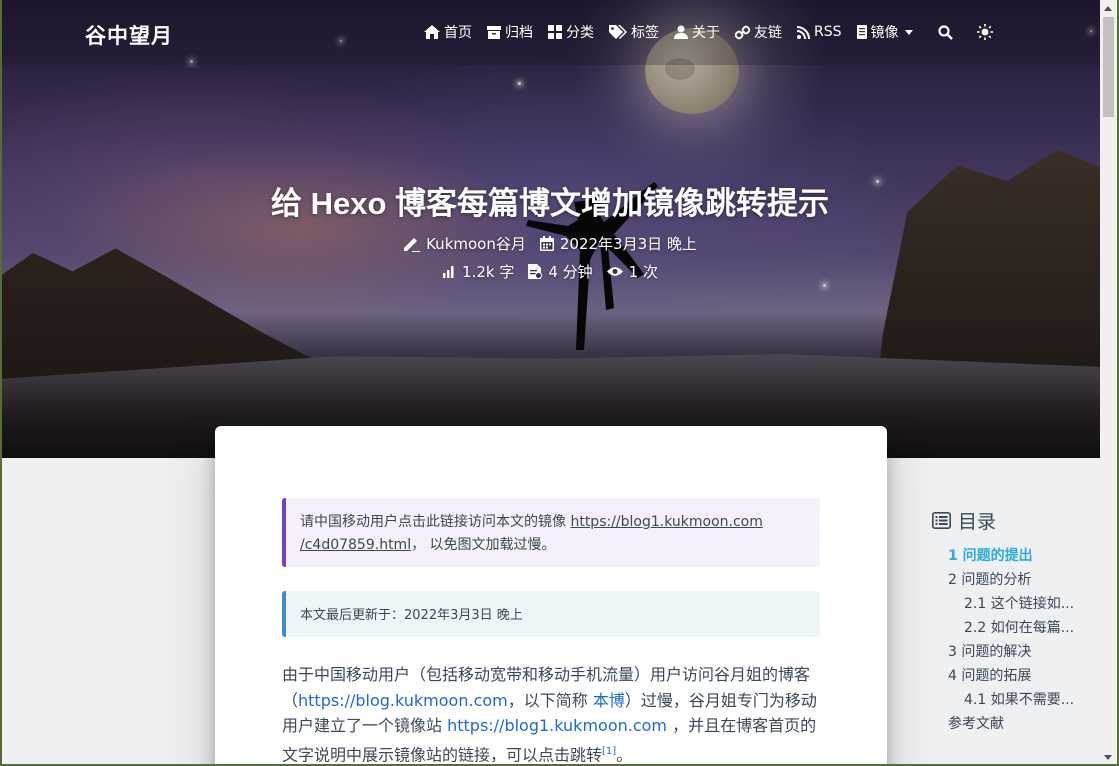 This screenshot has width=1119, height=766. I want to click on nav-item-label: 友链, so click(768, 33).